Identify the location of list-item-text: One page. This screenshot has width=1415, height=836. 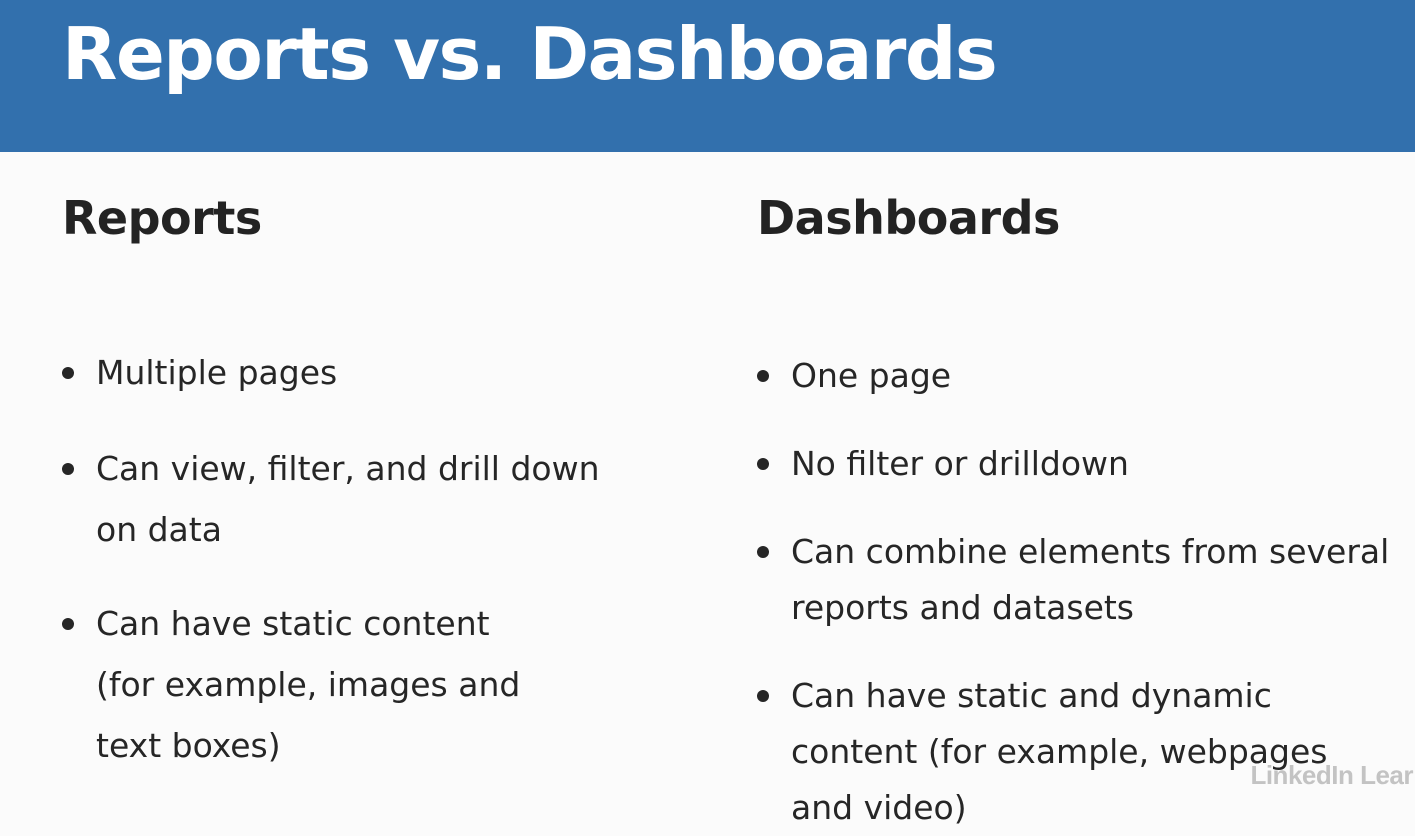
(871, 375).